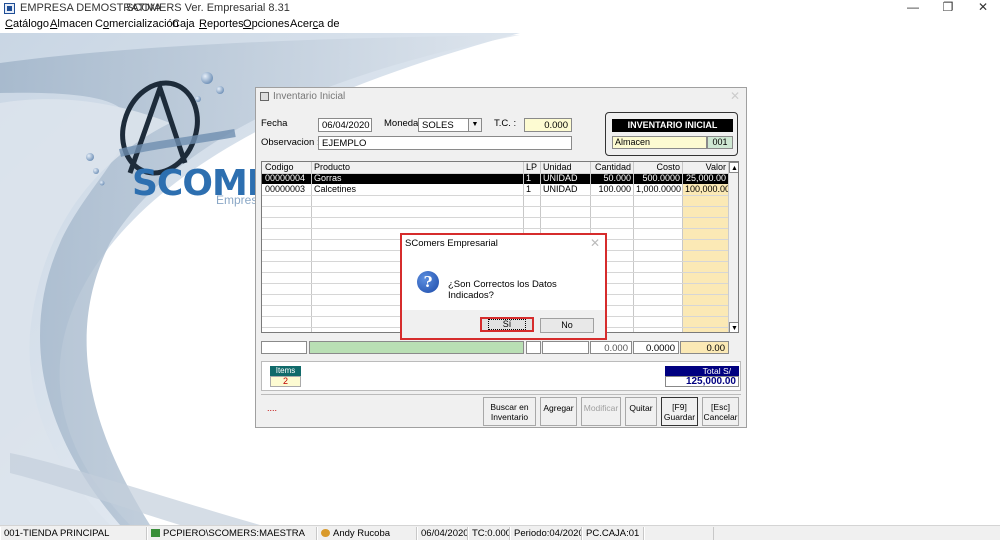  Describe the element at coordinates (720, 407) in the screenshot. I see `cancelar-key: [Esc]` at that location.